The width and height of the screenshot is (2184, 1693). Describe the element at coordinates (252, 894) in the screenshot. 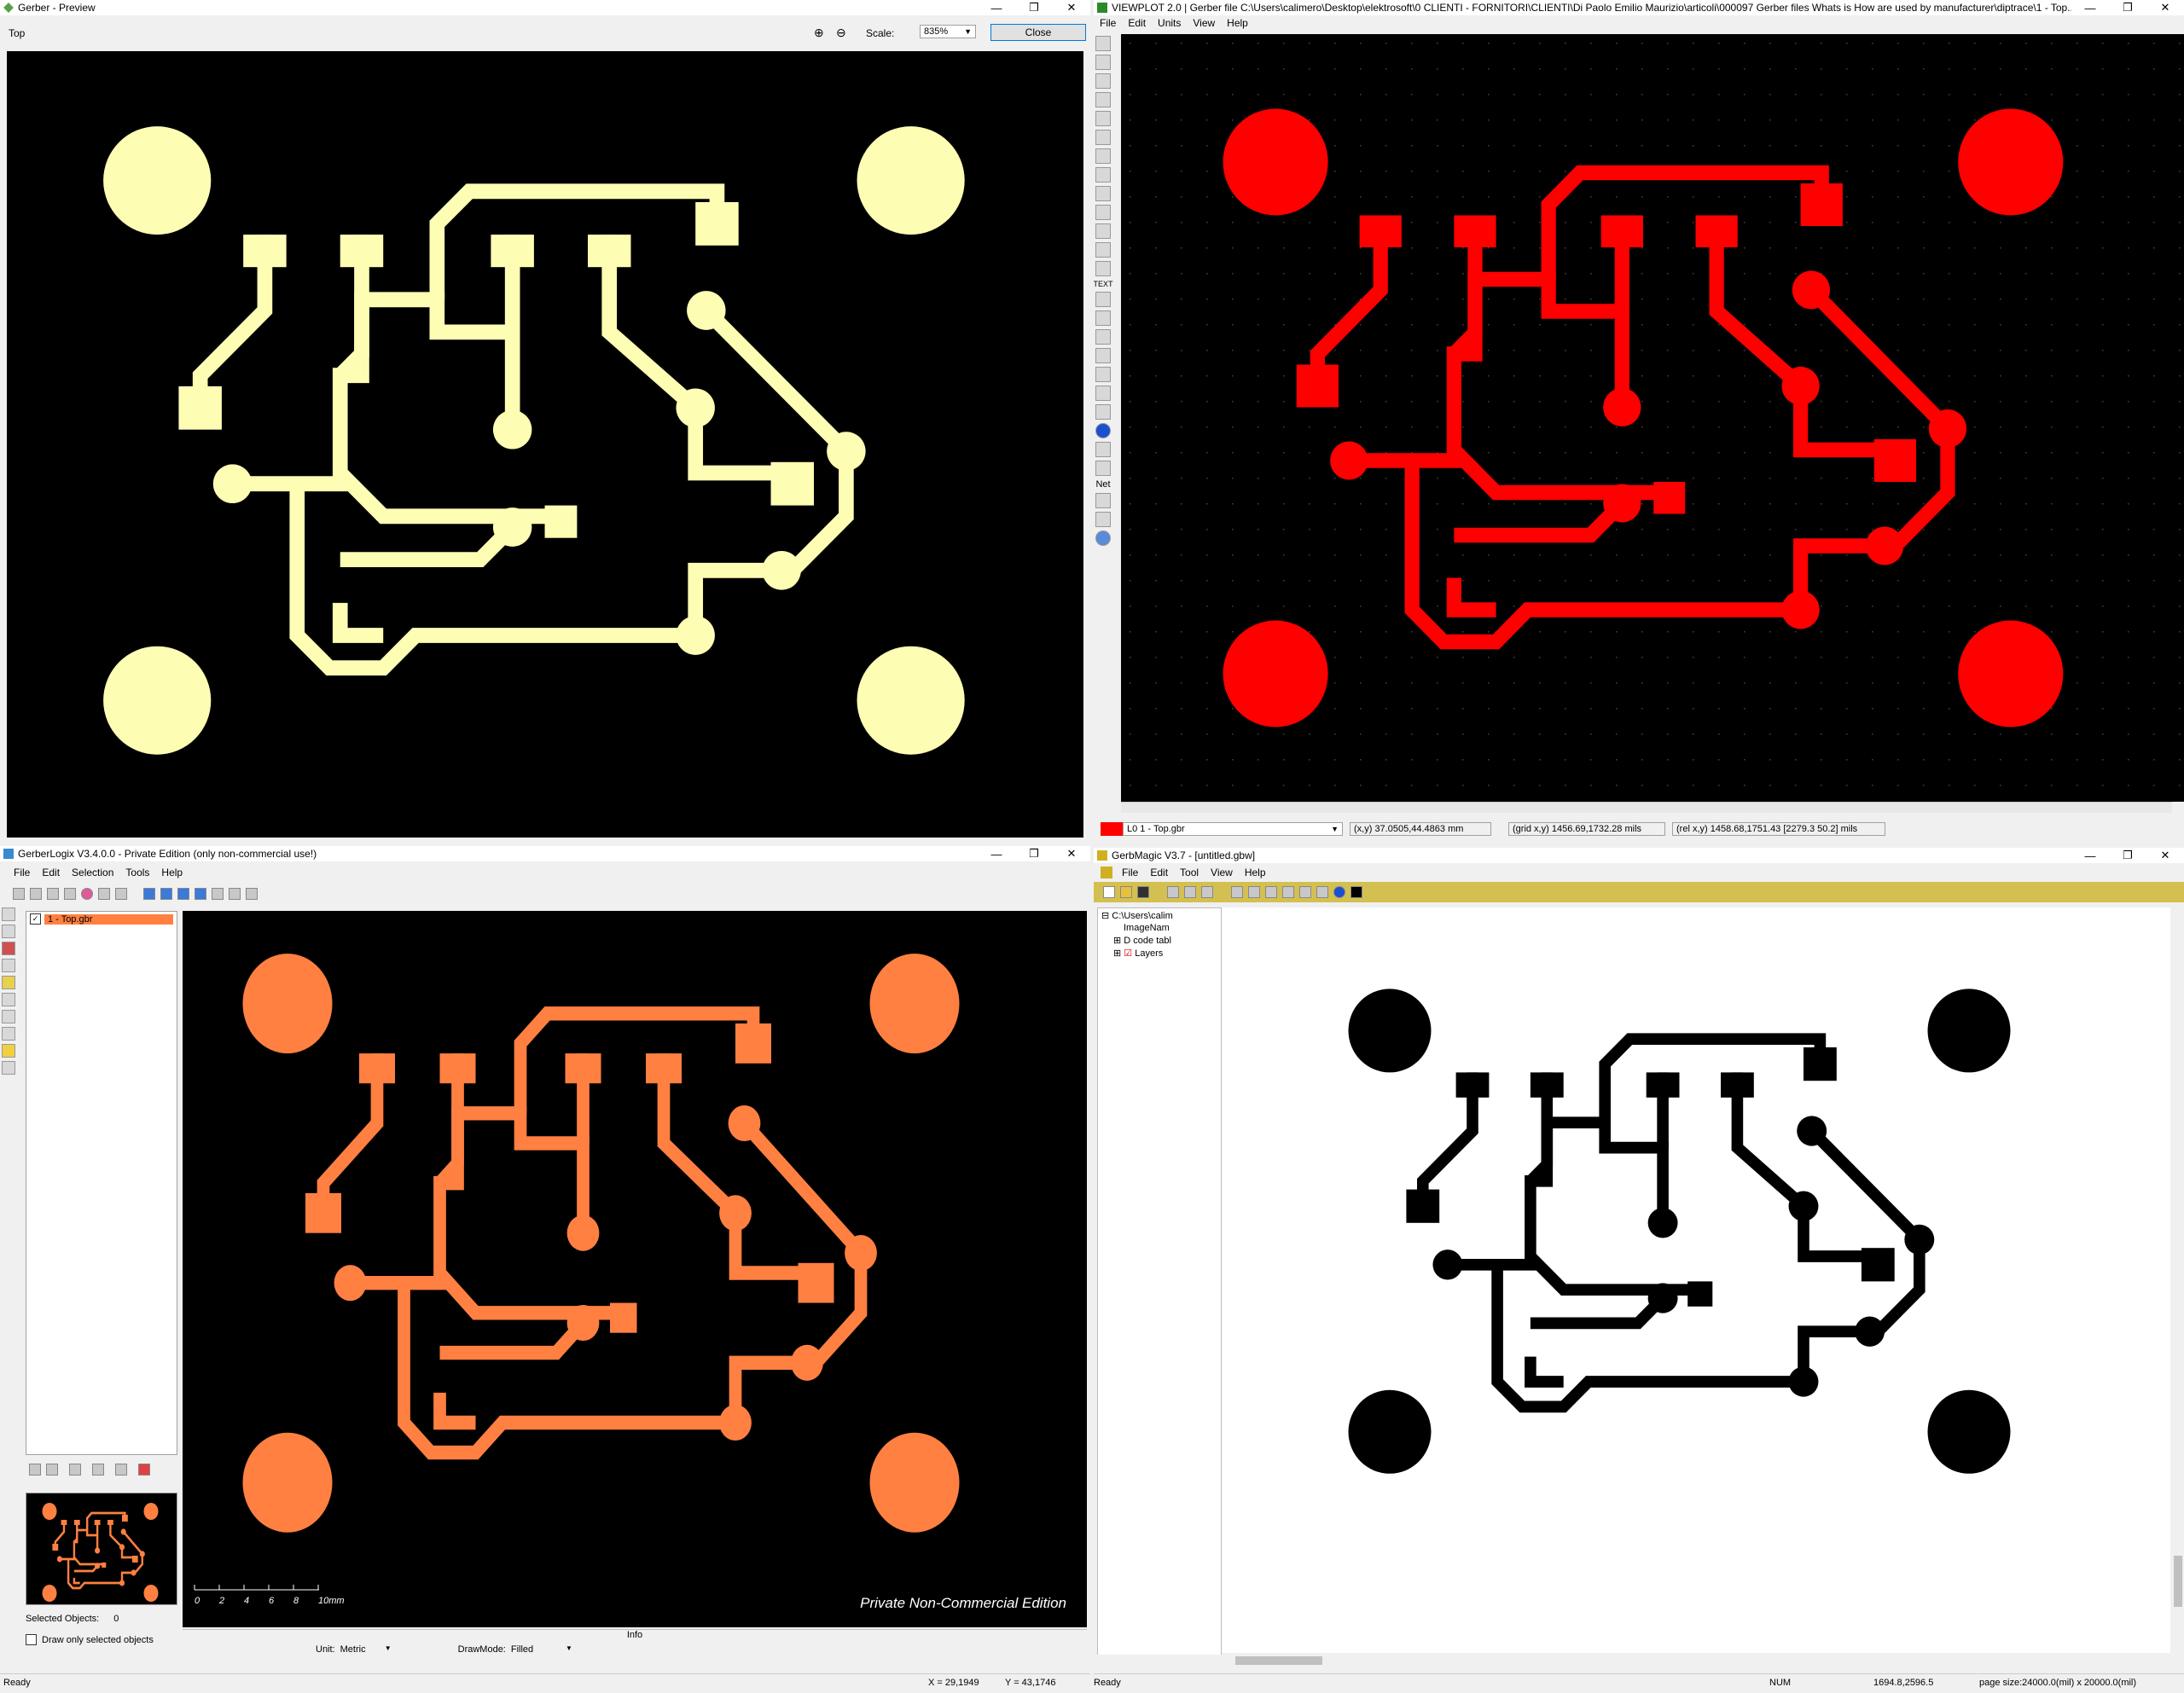

I see `home-icon` at that location.